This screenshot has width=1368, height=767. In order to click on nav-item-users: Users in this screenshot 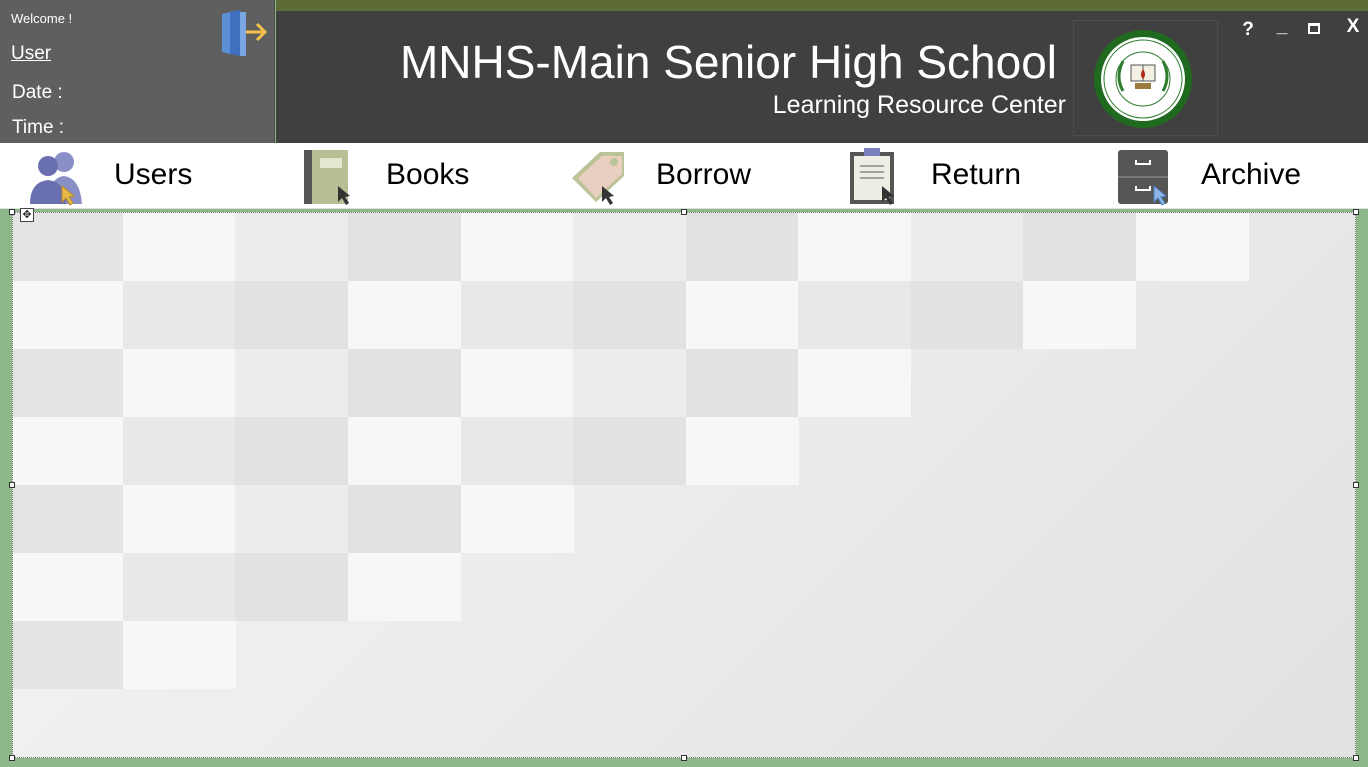, I will do `click(120, 176)`.